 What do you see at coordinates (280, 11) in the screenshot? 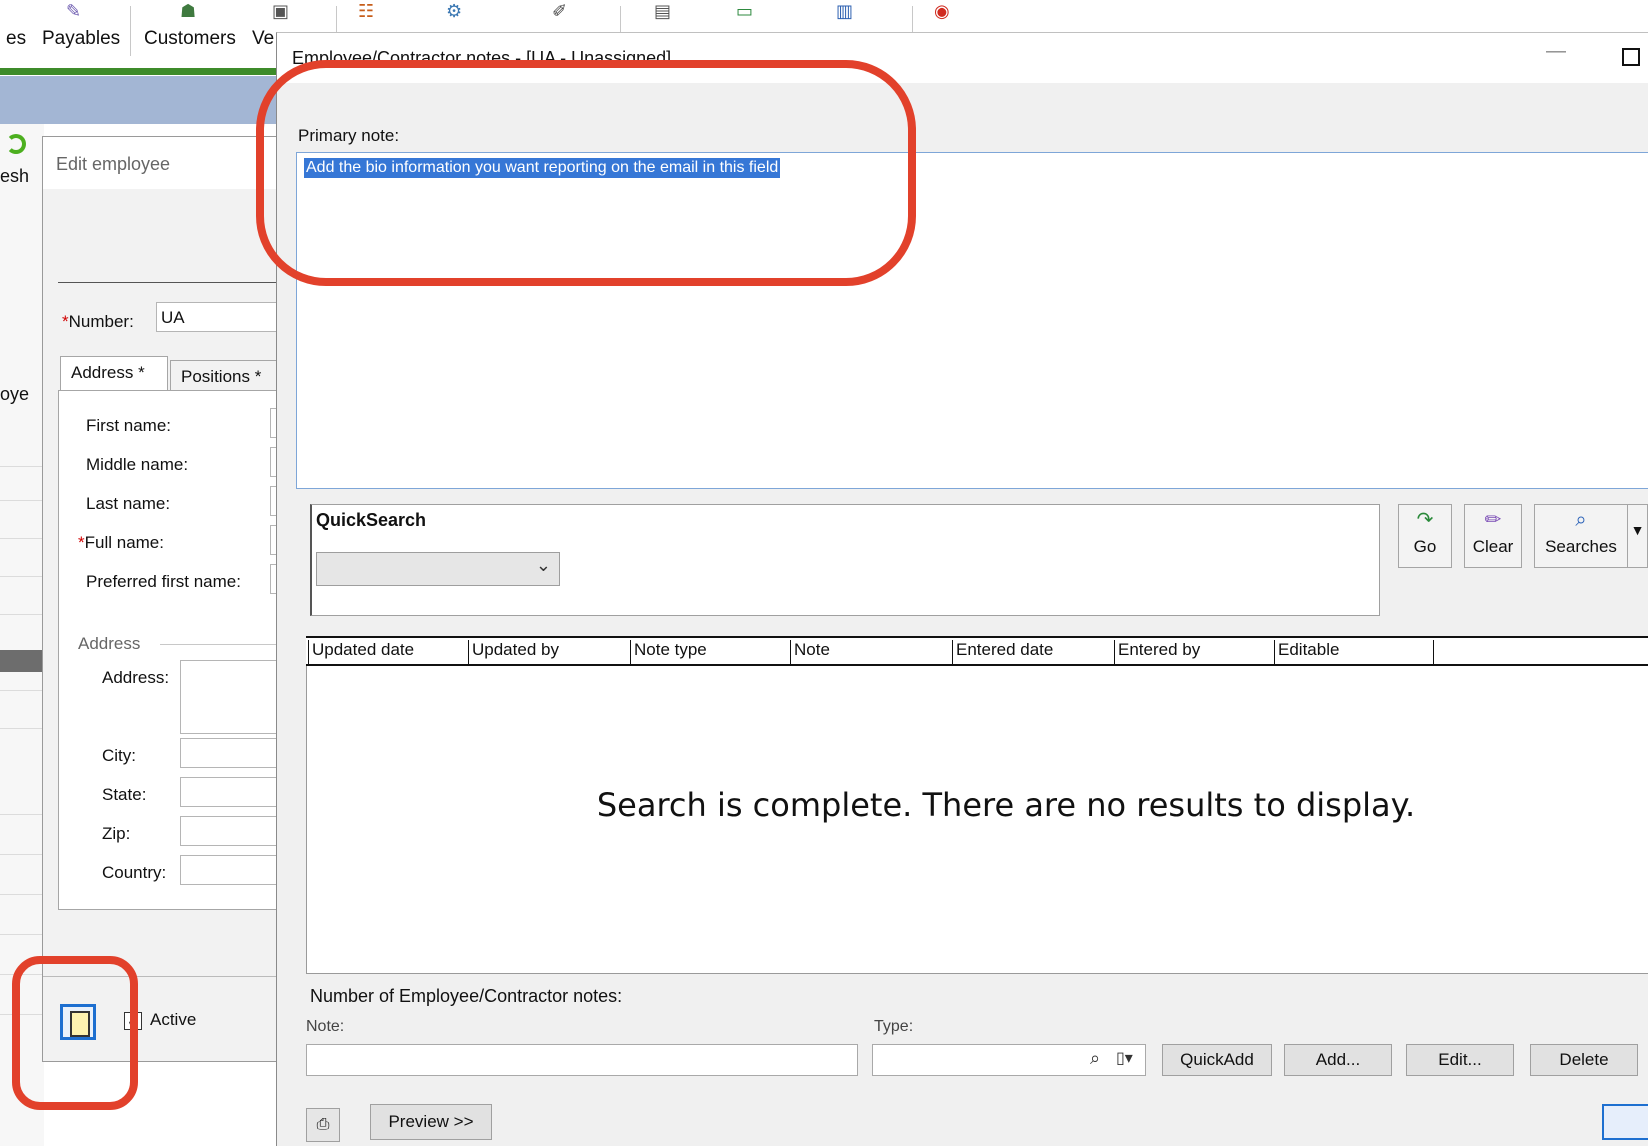
I see `vendors-icon: ▣` at bounding box center [280, 11].